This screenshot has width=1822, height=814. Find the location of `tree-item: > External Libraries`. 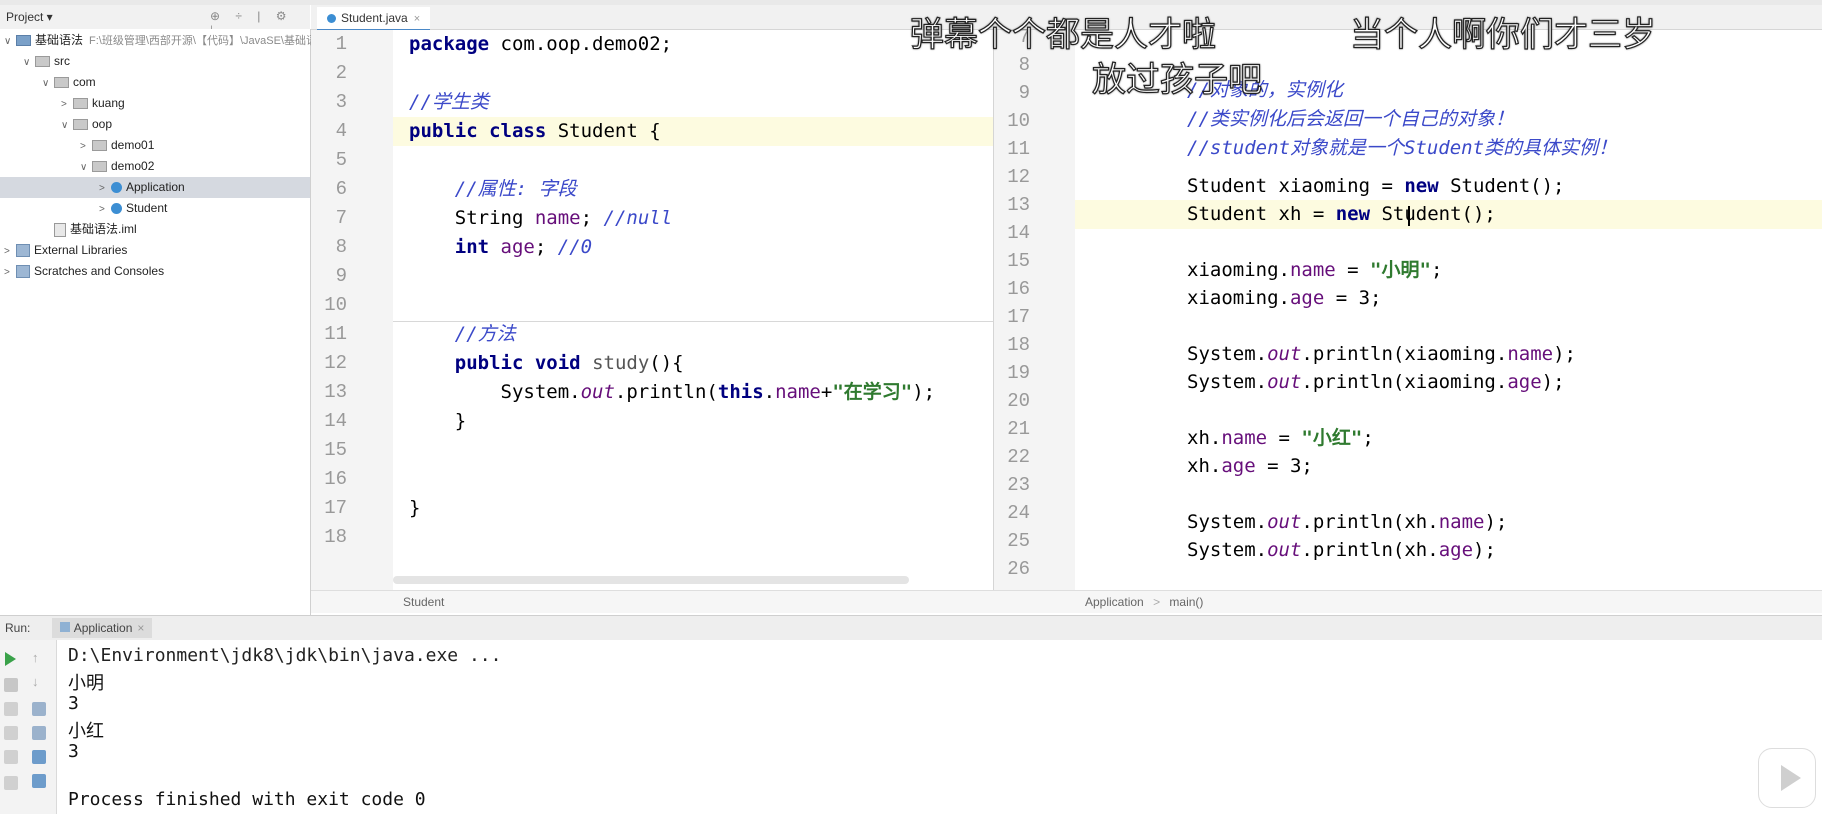

tree-item: > External Libraries is located at coordinates (155, 250).